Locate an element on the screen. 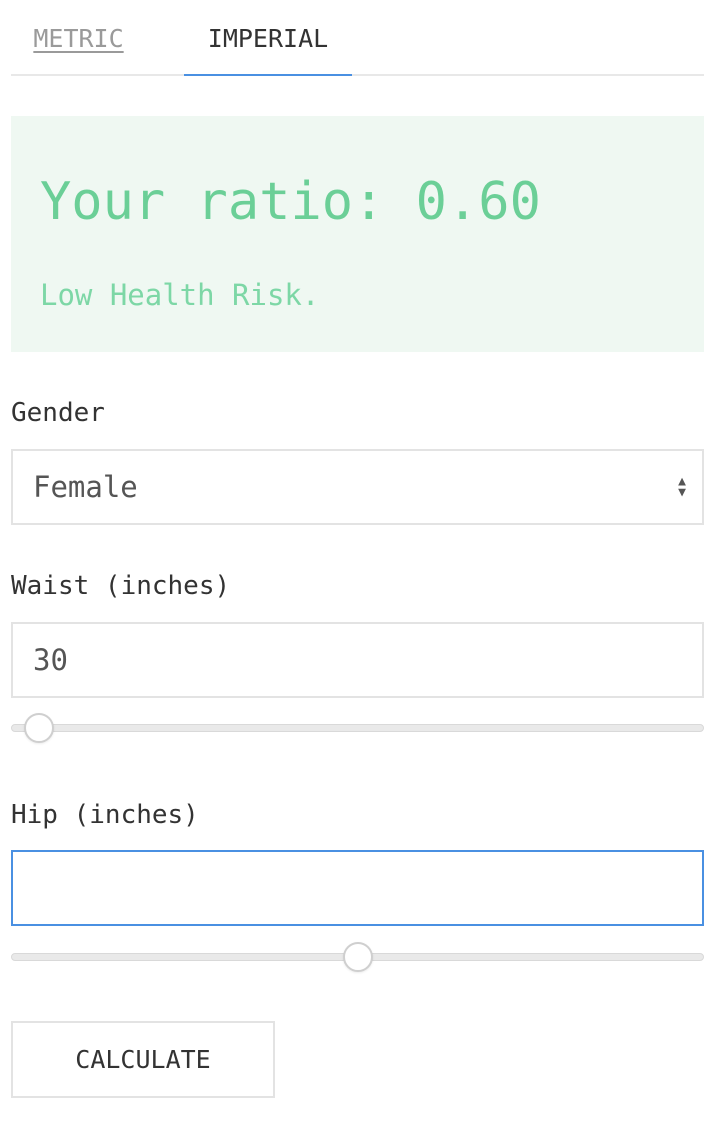  hip-slider is located at coordinates (357, 957).